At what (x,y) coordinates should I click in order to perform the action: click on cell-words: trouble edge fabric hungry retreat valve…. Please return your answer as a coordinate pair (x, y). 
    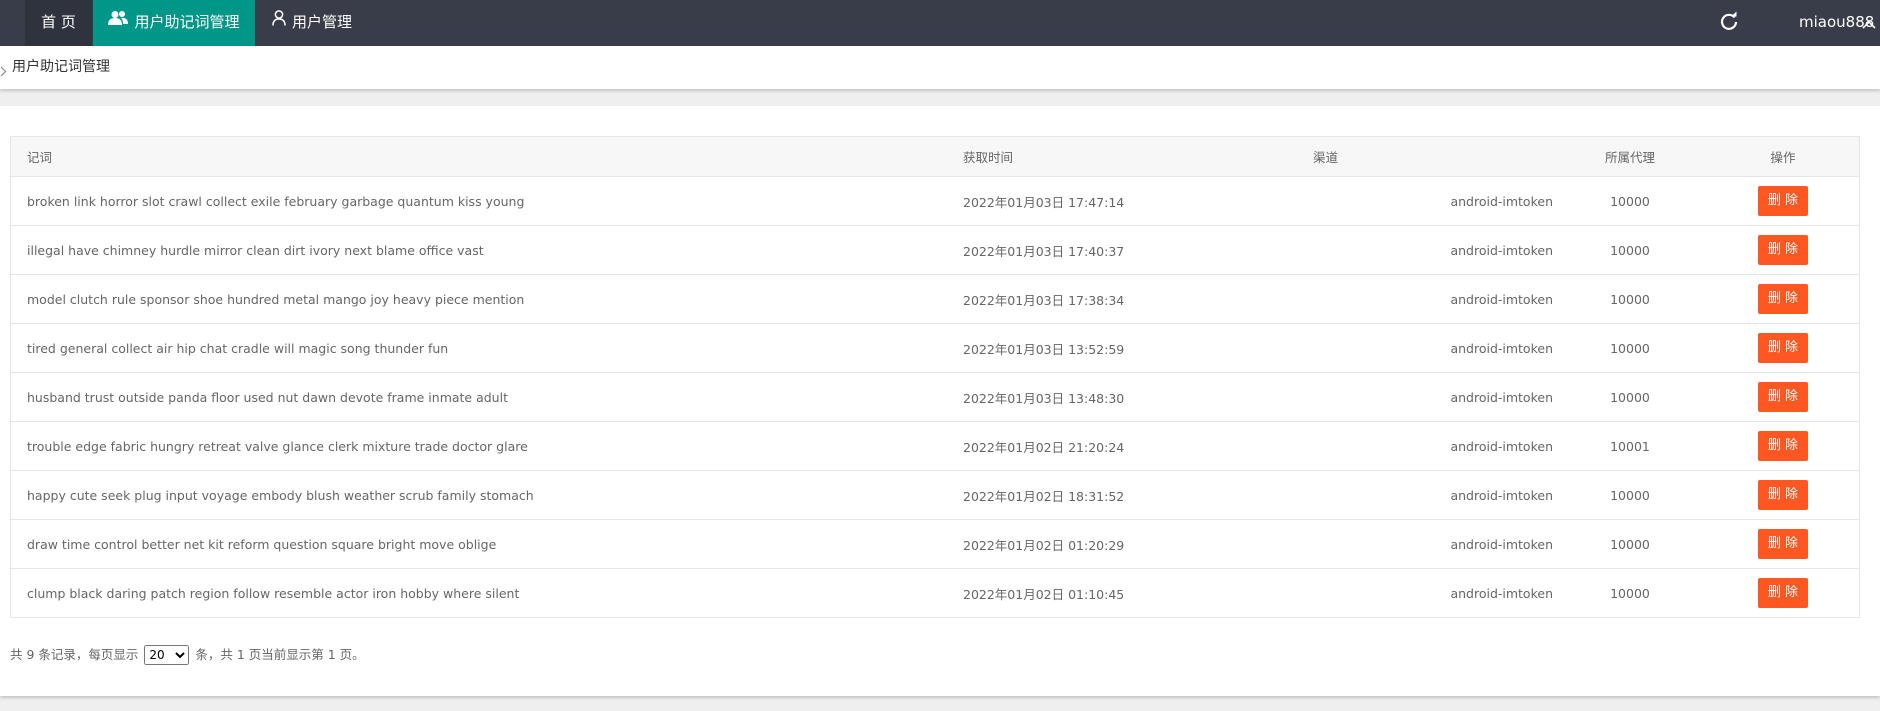
    Looking at the image, I should click on (486, 446).